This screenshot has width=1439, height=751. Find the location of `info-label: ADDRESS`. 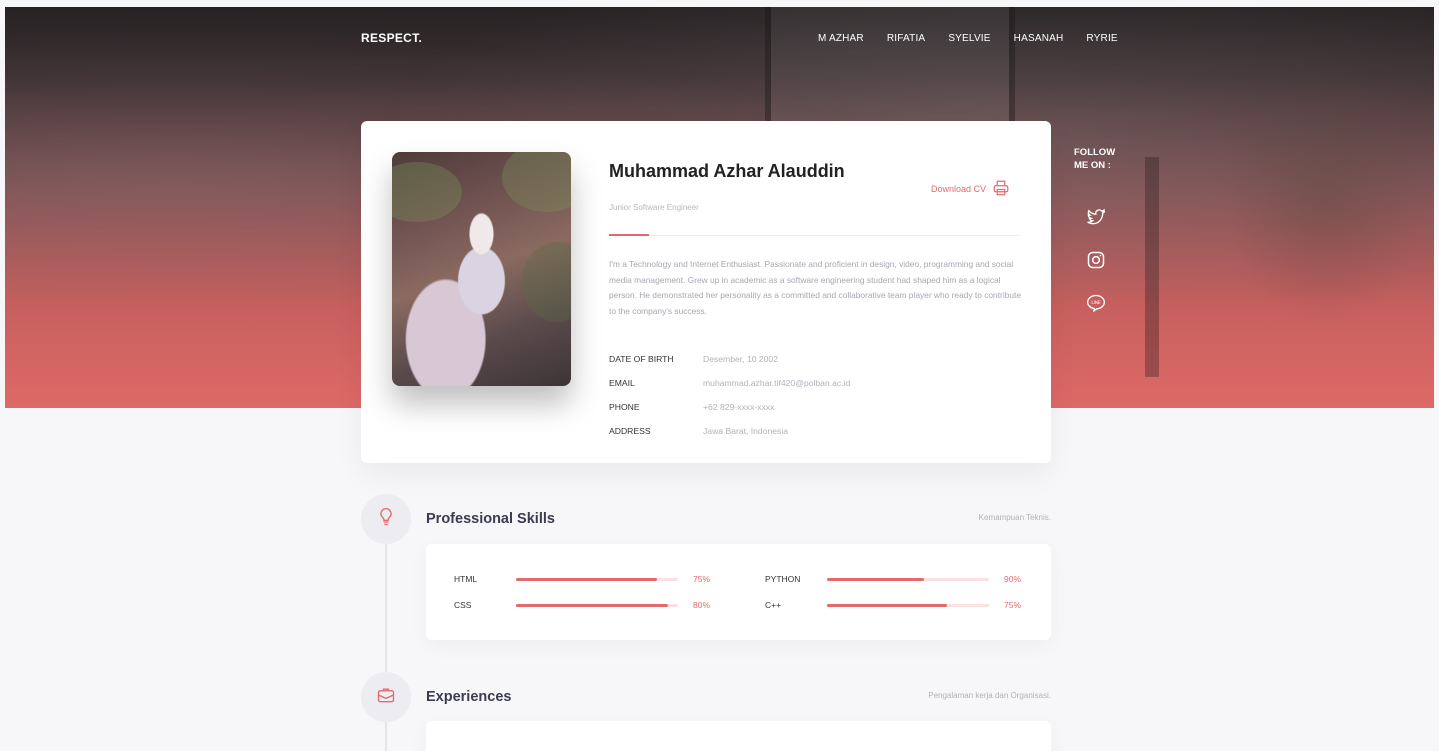

info-label: ADDRESS is located at coordinates (630, 431).